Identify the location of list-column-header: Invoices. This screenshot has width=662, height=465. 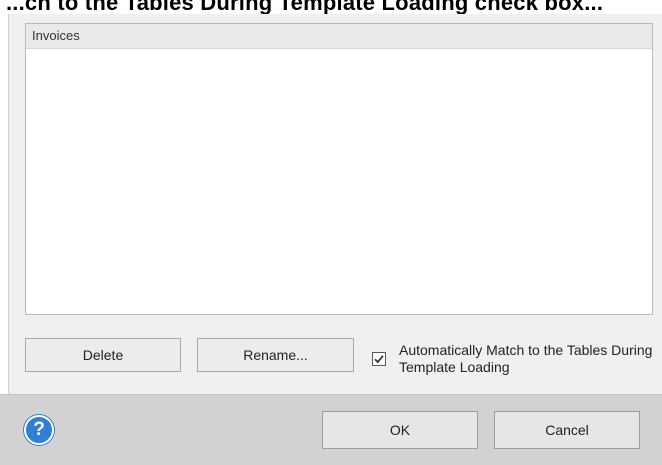
(339, 36).